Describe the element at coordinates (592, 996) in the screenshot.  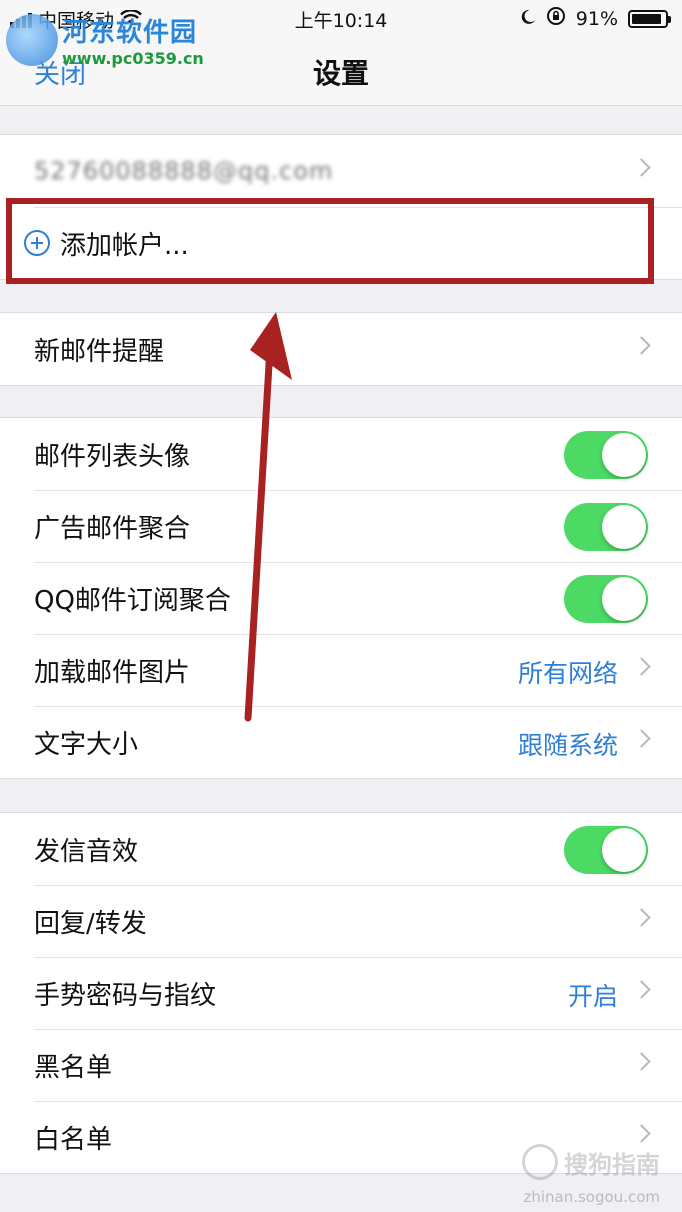
I see `gesture-password-value: 开启` at that location.